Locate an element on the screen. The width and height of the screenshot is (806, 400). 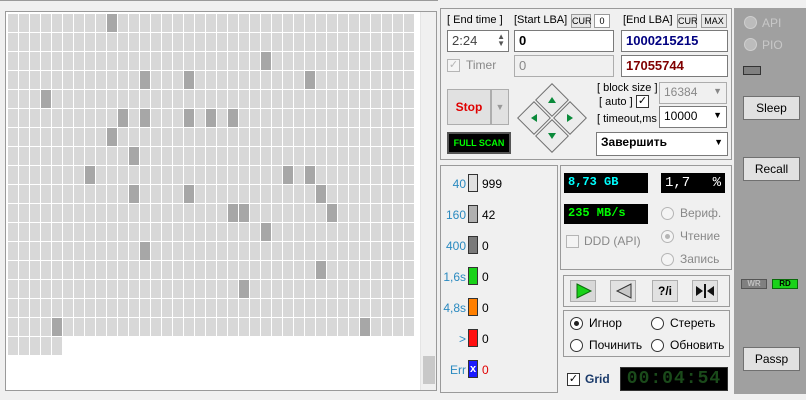
stop-button: Stop is located at coordinates (469, 107).